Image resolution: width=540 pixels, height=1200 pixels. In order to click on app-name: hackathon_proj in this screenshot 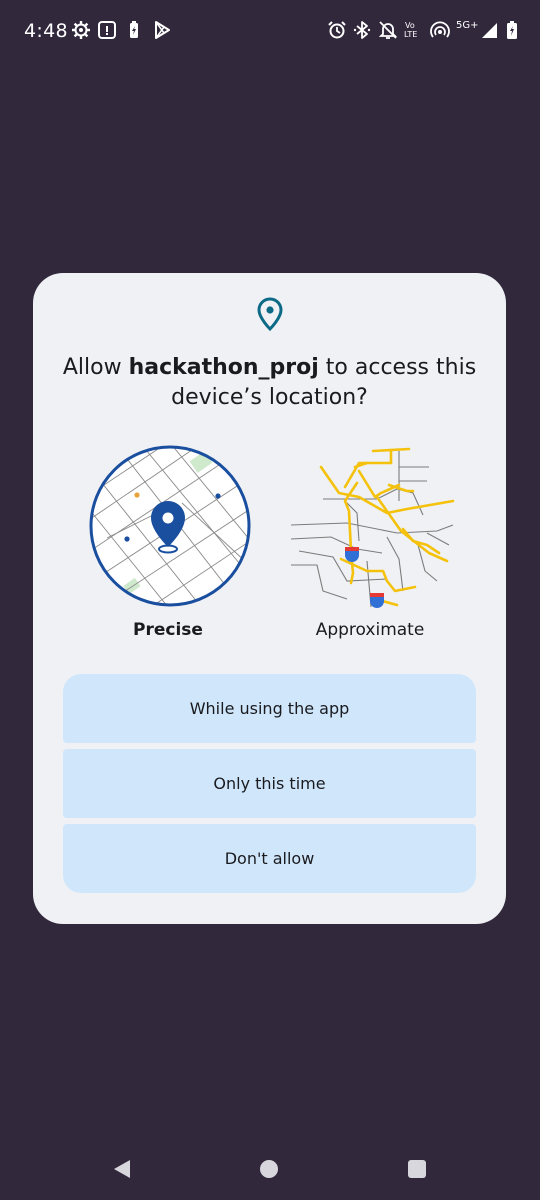, I will do `click(223, 367)`.